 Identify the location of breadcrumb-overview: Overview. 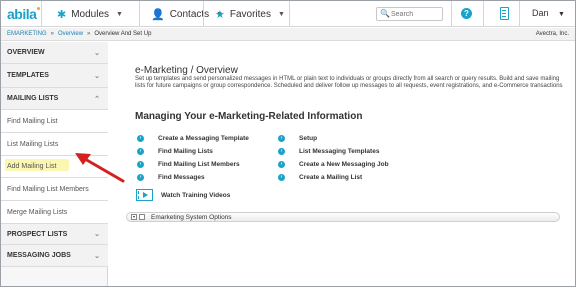
(70, 34).